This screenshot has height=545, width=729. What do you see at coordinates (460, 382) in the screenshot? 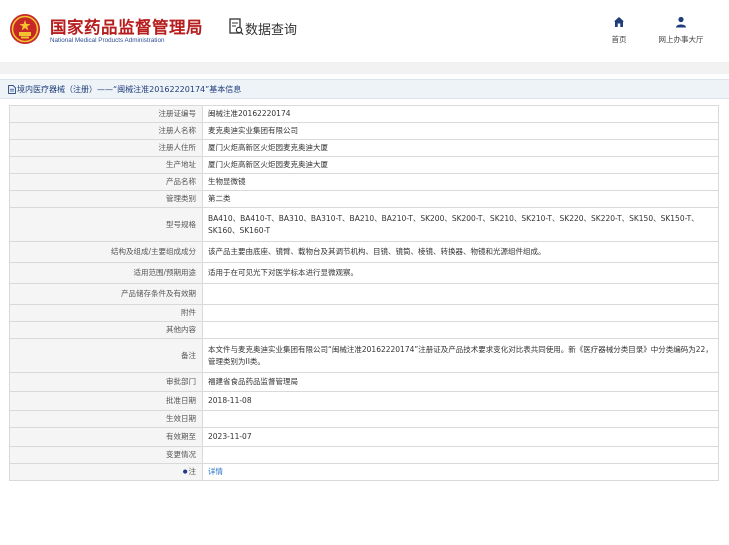
I see `approval-department-value: 福建省食品药品监督管理局` at bounding box center [460, 382].